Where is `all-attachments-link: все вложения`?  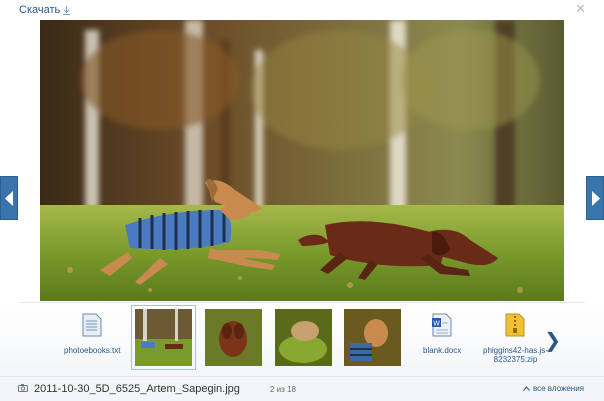
all-attachments-link: все вложения is located at coordinates (553, 388).